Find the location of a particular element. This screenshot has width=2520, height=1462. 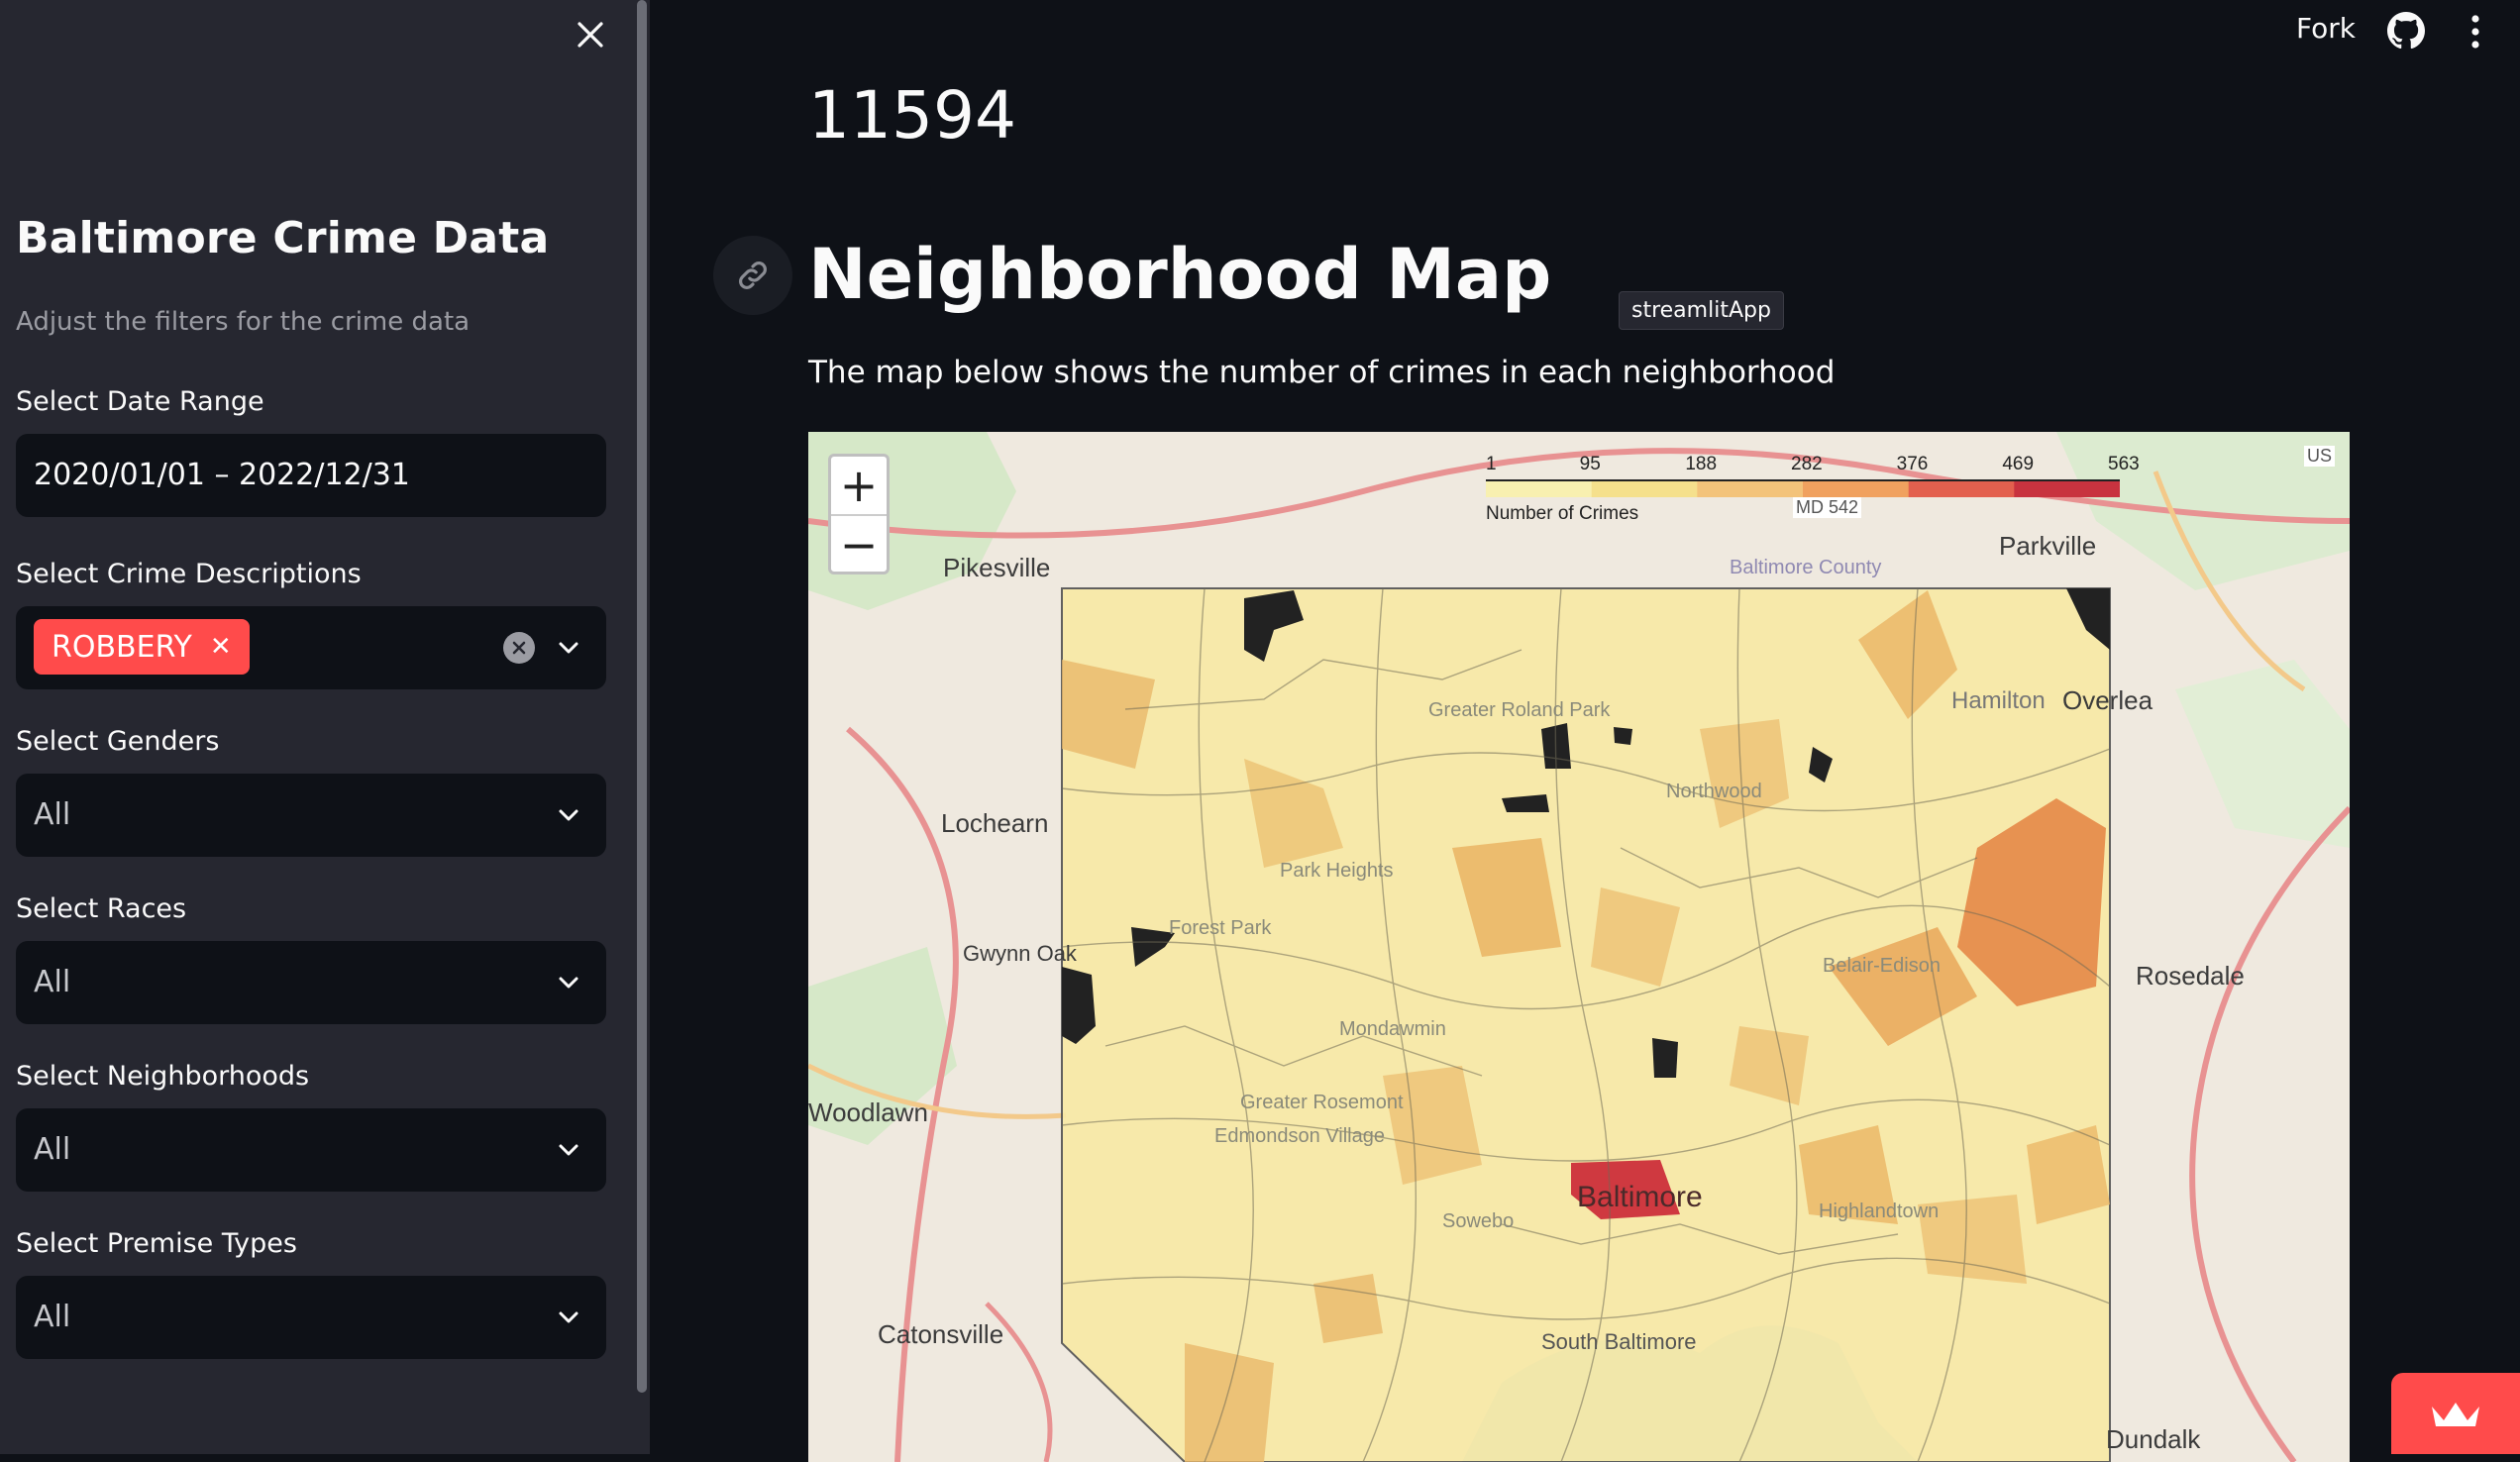

legend-tick-label: 95 is located at coordinates (1590, 464).